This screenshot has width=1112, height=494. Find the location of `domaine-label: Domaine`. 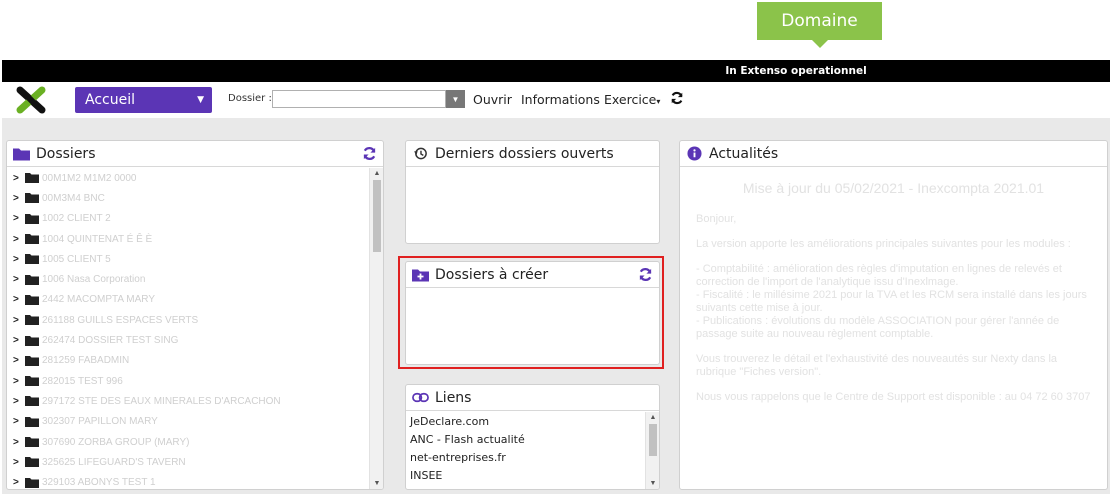

domaine-label: Domaine is located at coordinates (819, 21).